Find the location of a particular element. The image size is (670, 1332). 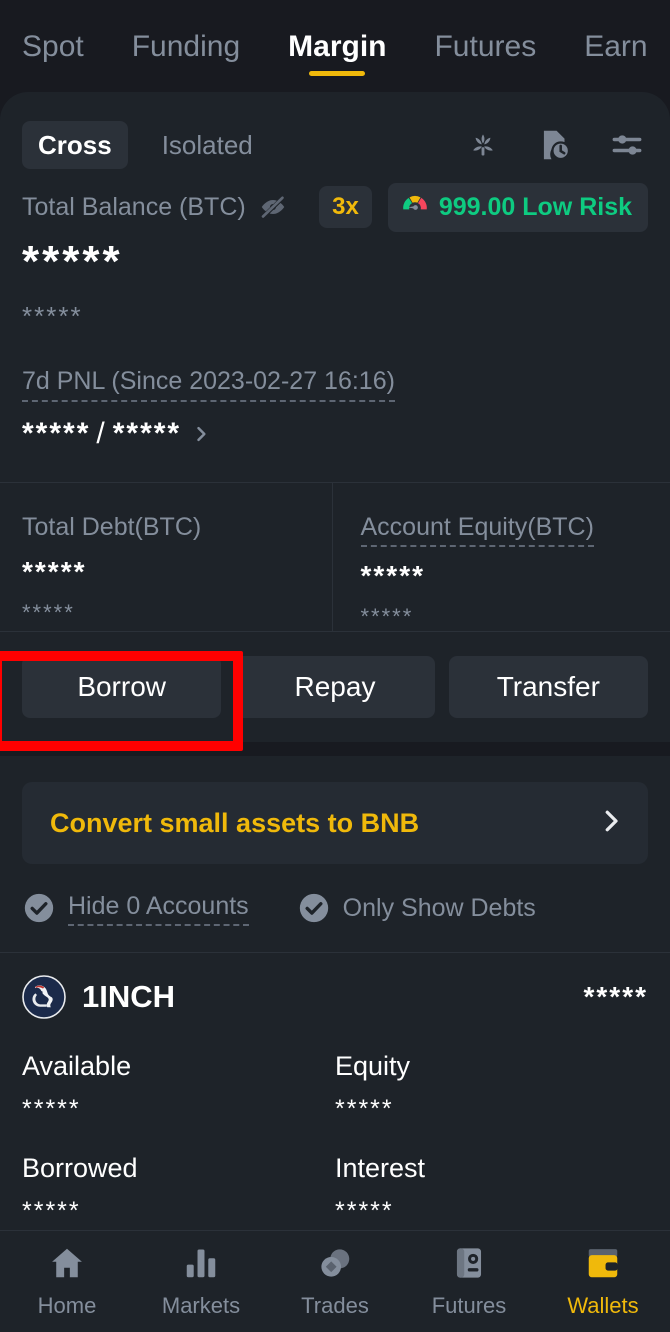

convert-small-assets-banner: Convert small assets to BNB is located at coordinates (335, 823).